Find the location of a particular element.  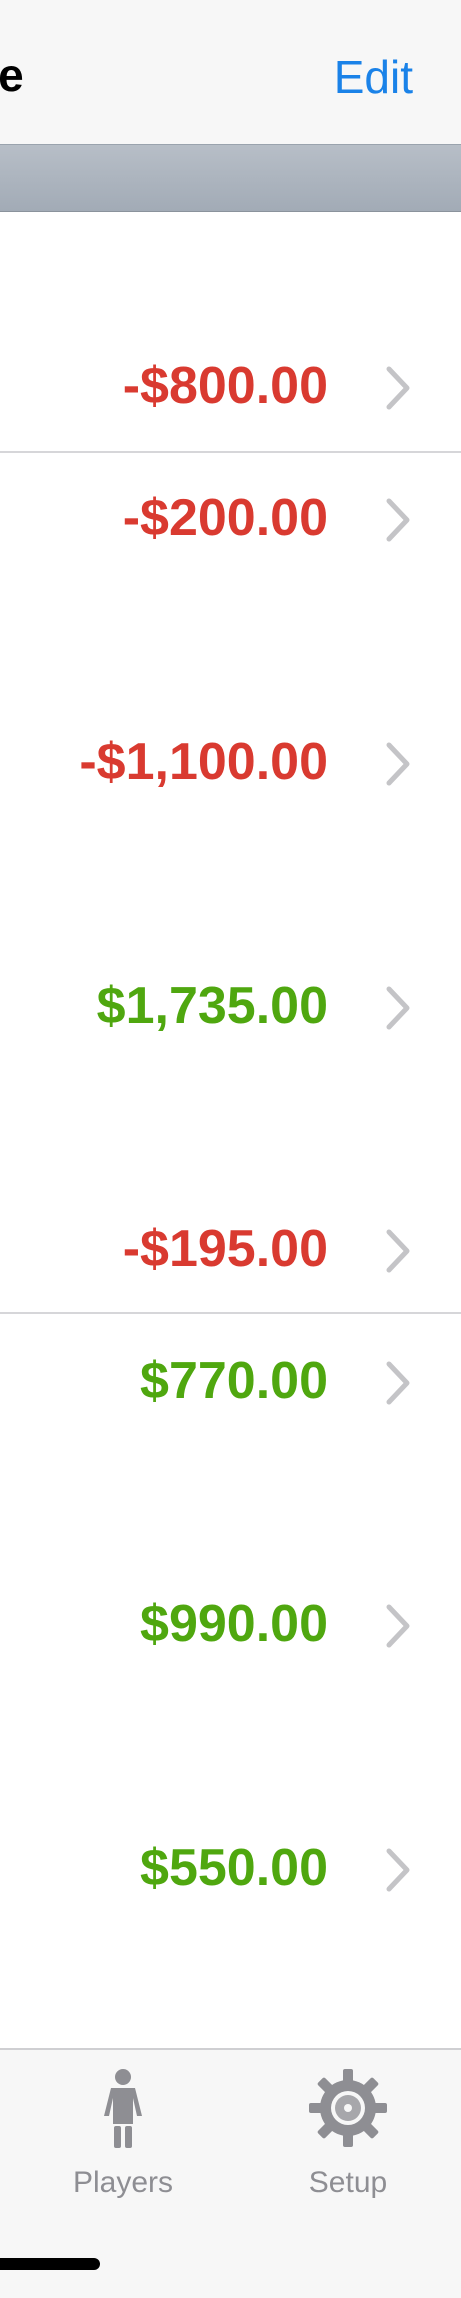

home-indicator is located at coordinates (50, 2264).